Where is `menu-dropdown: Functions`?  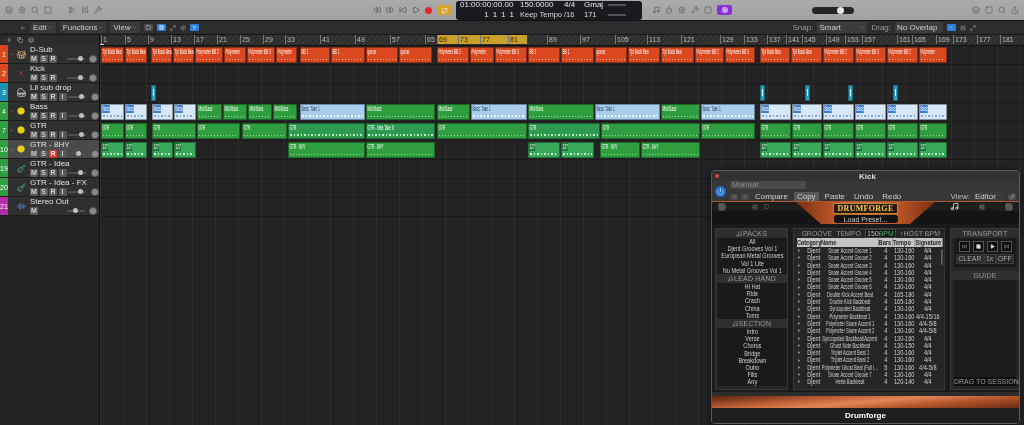
menu-dropdown: Functions is located at coordinates (83, 27).